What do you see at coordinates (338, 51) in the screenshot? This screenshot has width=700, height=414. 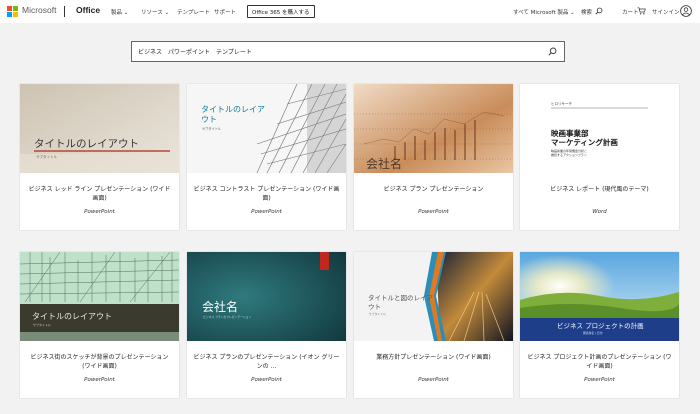 I see `search-input` at bounding box center [338, 51].